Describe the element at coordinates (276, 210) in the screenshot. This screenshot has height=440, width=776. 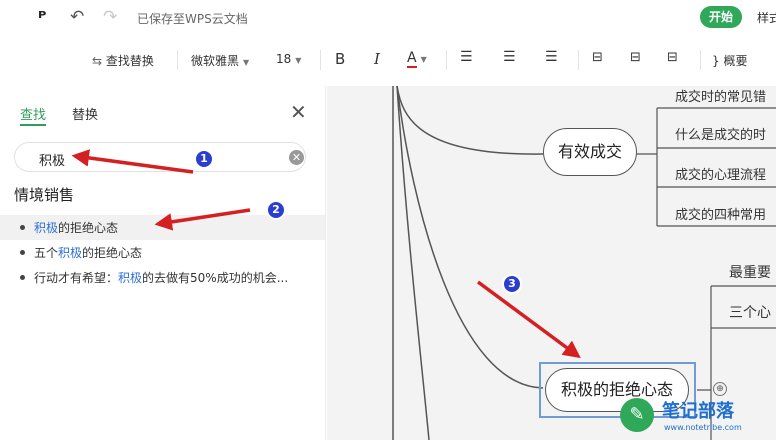
I see `step-badge-2: 2` at that location.